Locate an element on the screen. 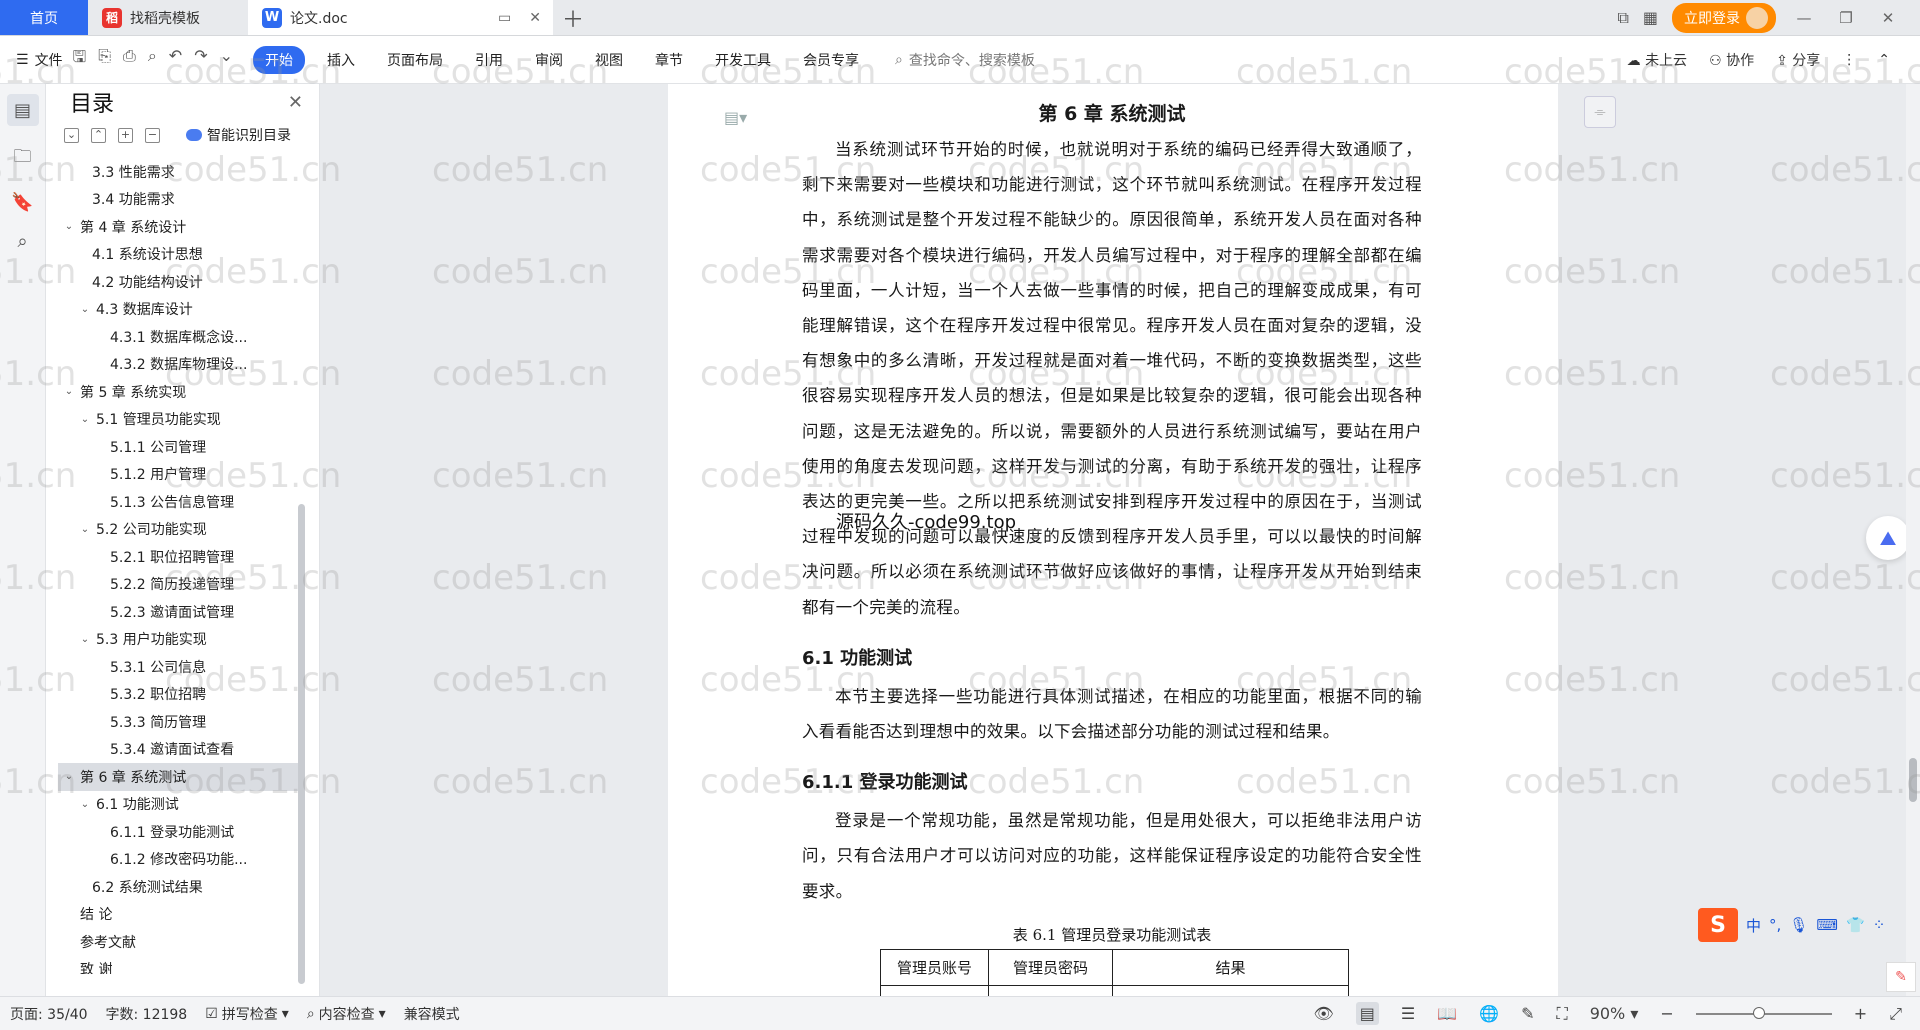 The width and height of the screenshot is (1920, 1030). toc-item: 5.2.1 职位招聘管理 is located at coordinates (178, 557).